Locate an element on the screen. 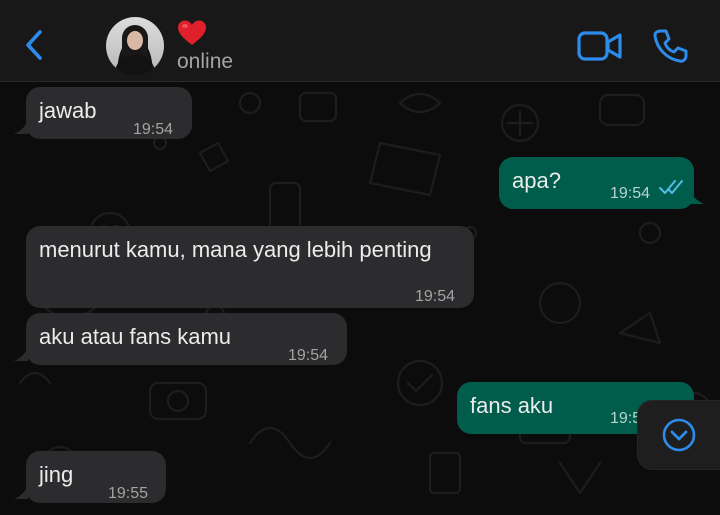  message-outgoing: apa? 19:54 is located at coordinates (596, 183).